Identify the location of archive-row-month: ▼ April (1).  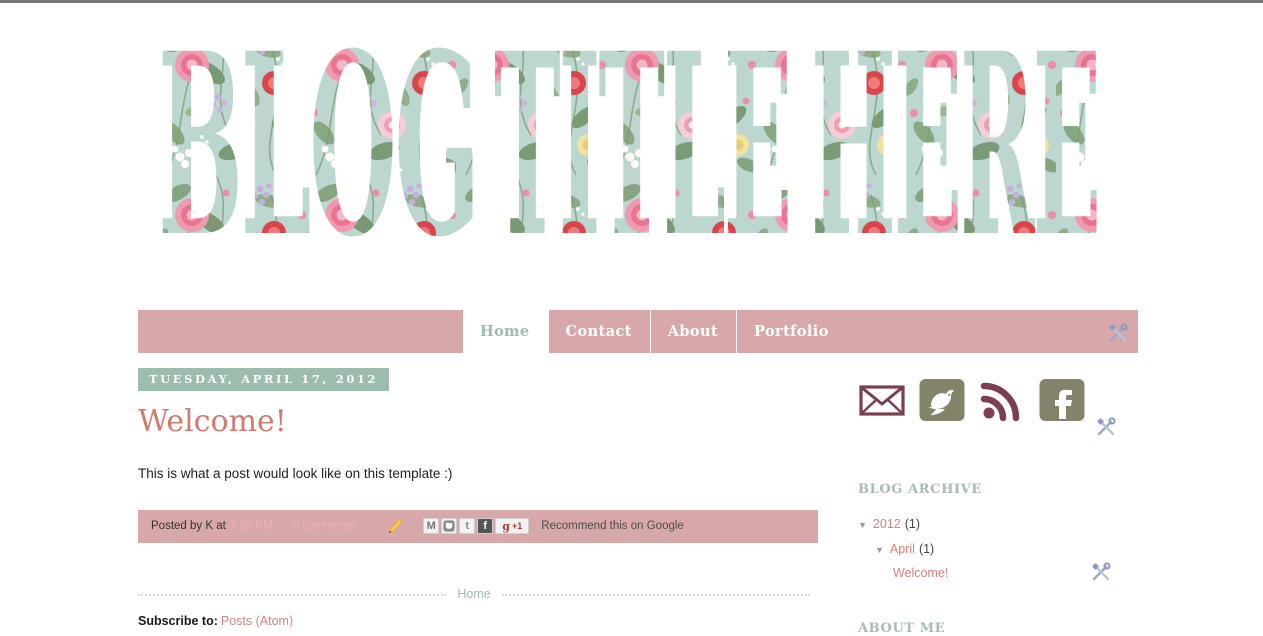
(1006, 550).